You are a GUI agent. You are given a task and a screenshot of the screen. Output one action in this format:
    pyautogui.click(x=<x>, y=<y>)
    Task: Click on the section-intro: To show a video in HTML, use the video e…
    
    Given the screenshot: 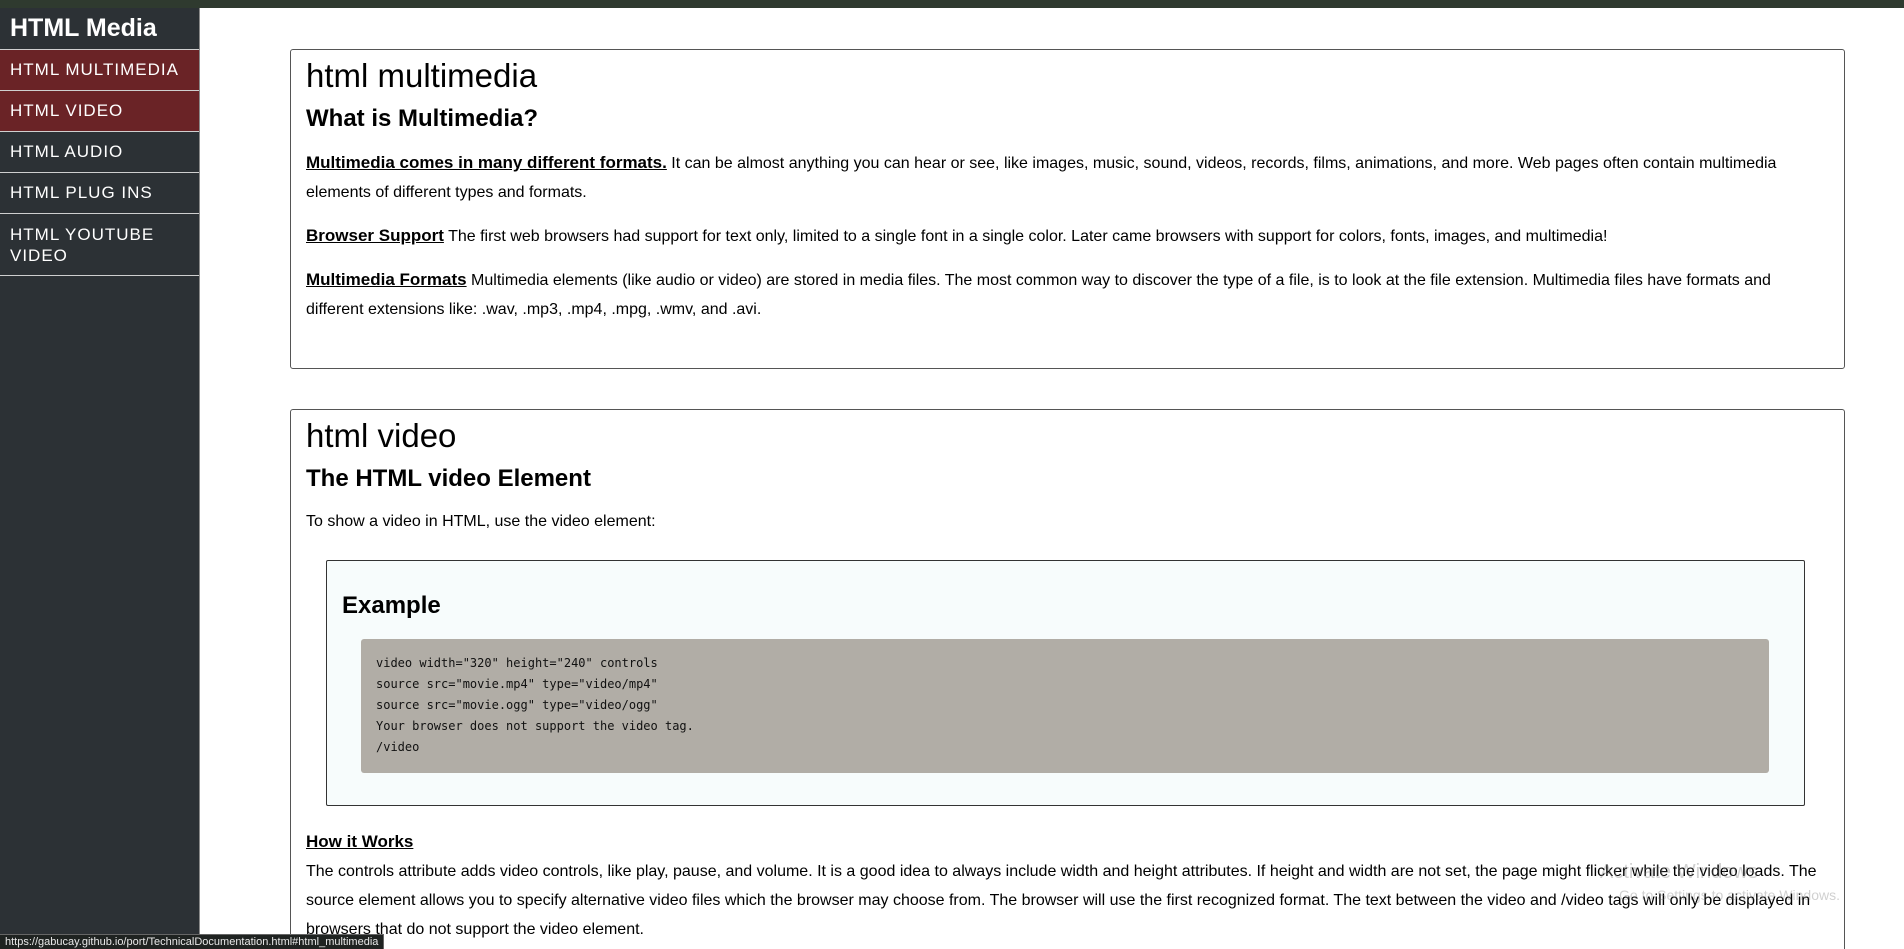 What is the action you would take?
    pyautogui.click(x=481, y=521)
    